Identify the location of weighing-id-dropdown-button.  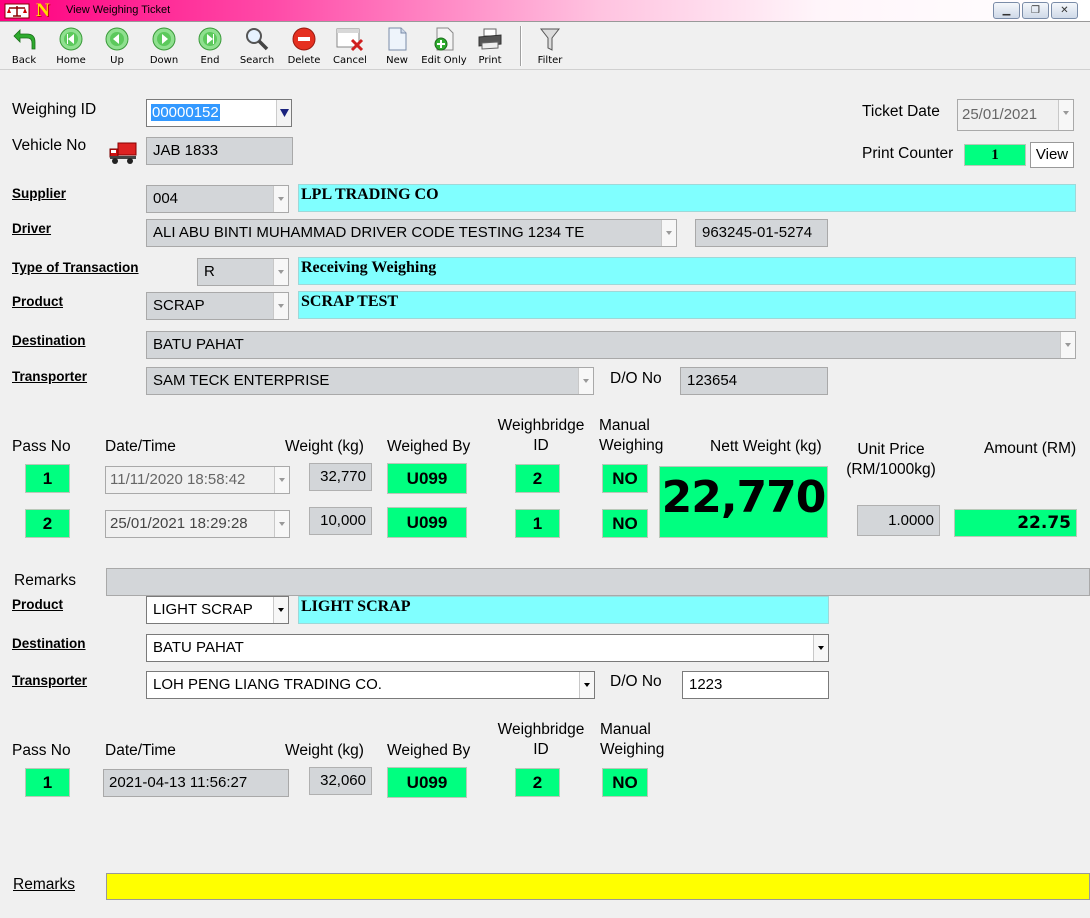
(283, 113).